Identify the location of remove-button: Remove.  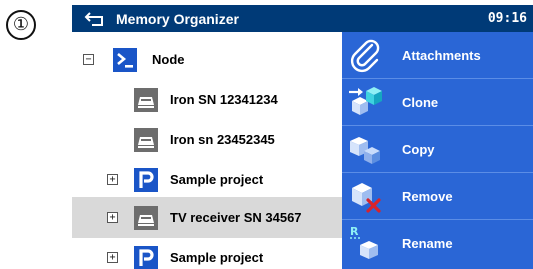
(437, 196).